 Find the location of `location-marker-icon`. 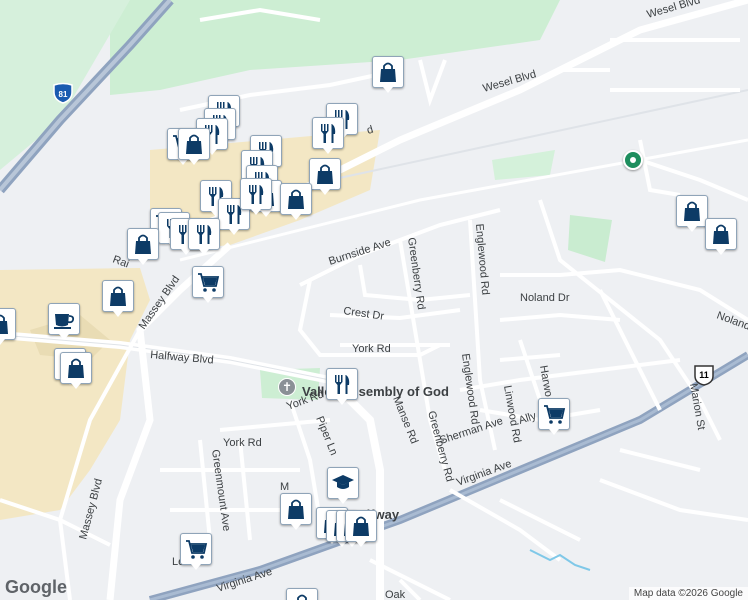

location-marker-icon is located at coordinates (633, 160).